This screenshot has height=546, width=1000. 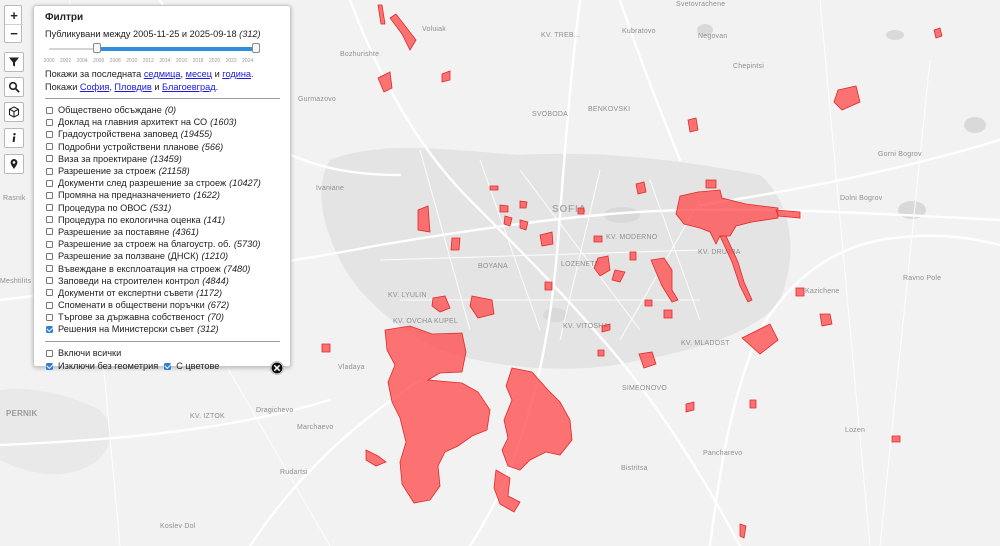 What do you see at coordinates (162, 317) in the screenshot?
I see `category-item: Търгове за държавна собственост (70)` at bounding box center [162, 317].